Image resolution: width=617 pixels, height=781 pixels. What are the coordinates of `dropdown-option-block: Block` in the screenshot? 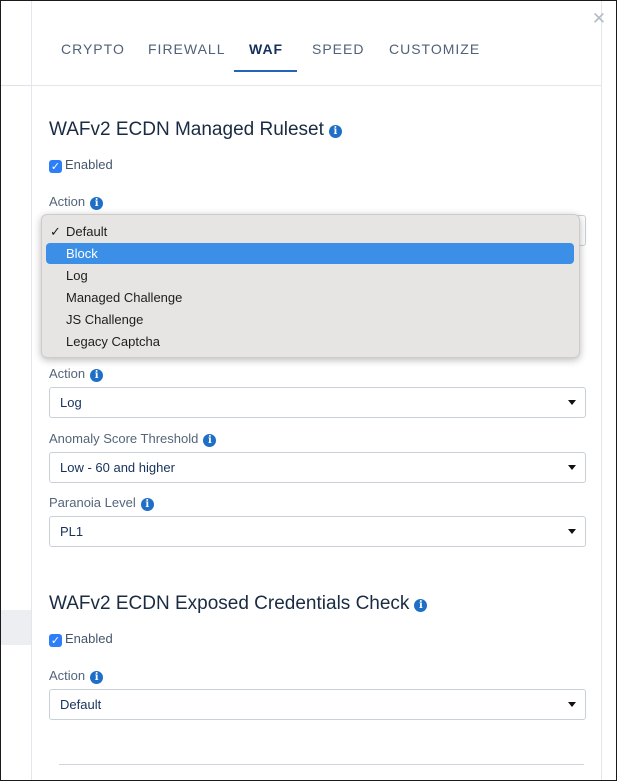 It's located at (310, 253).